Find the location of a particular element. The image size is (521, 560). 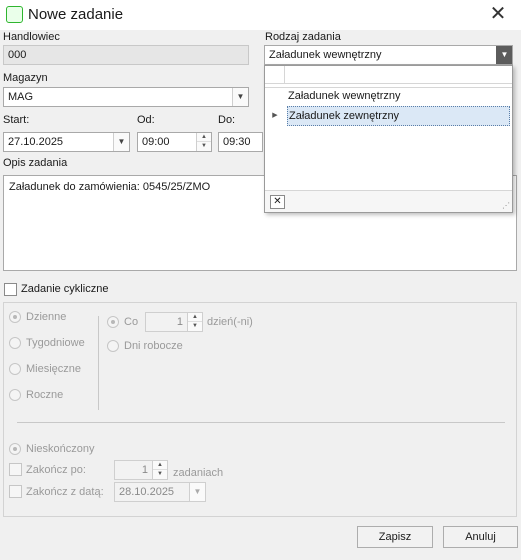

clear-selection-icon: ✕ is located at coordinates (277, 202).